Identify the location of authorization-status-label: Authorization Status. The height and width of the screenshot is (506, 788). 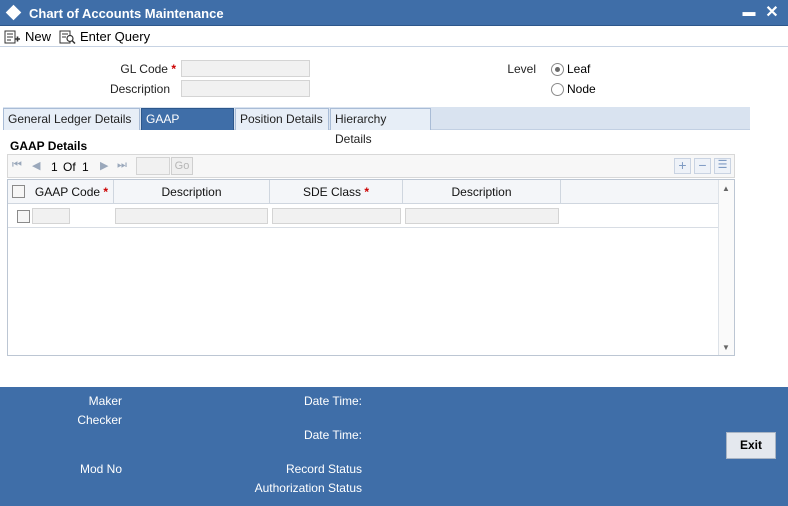
(308, 488).